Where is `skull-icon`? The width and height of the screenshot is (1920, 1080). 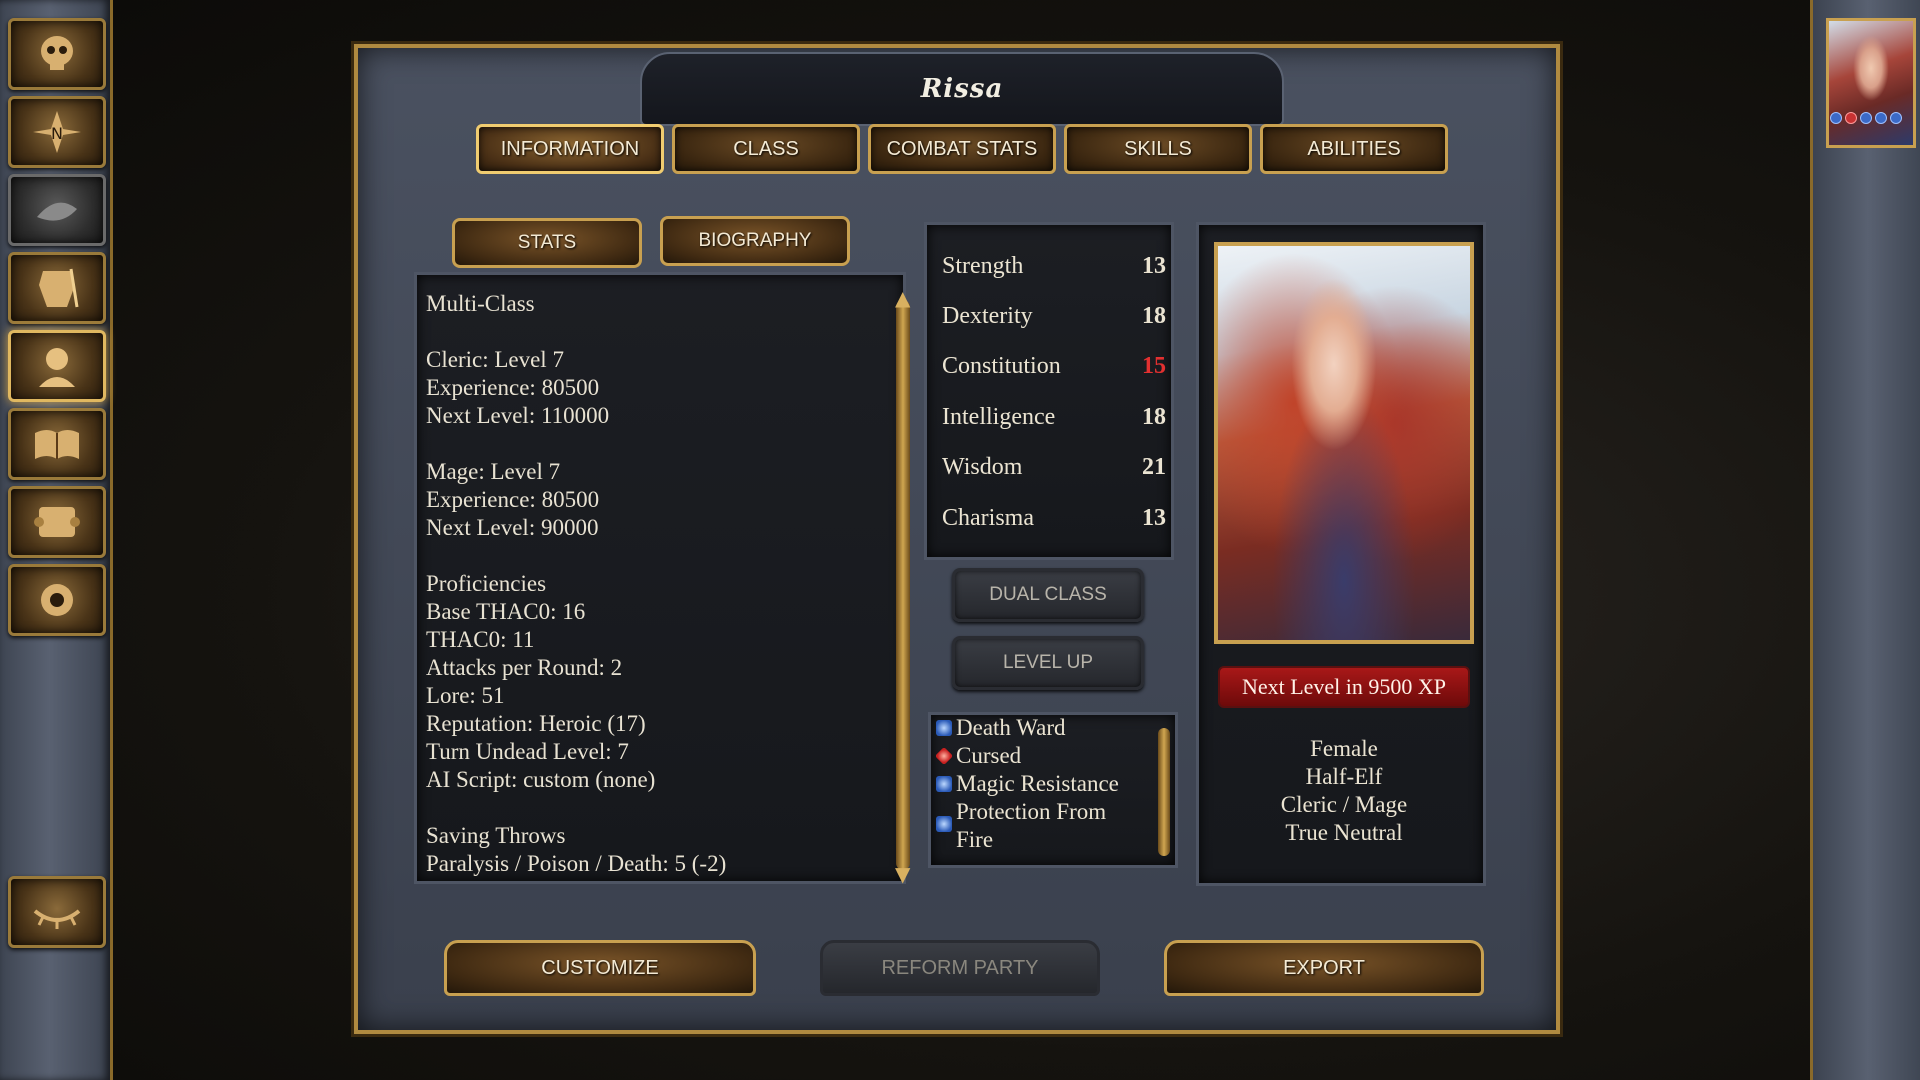 skull-icon is located at coordinates (57, 54).